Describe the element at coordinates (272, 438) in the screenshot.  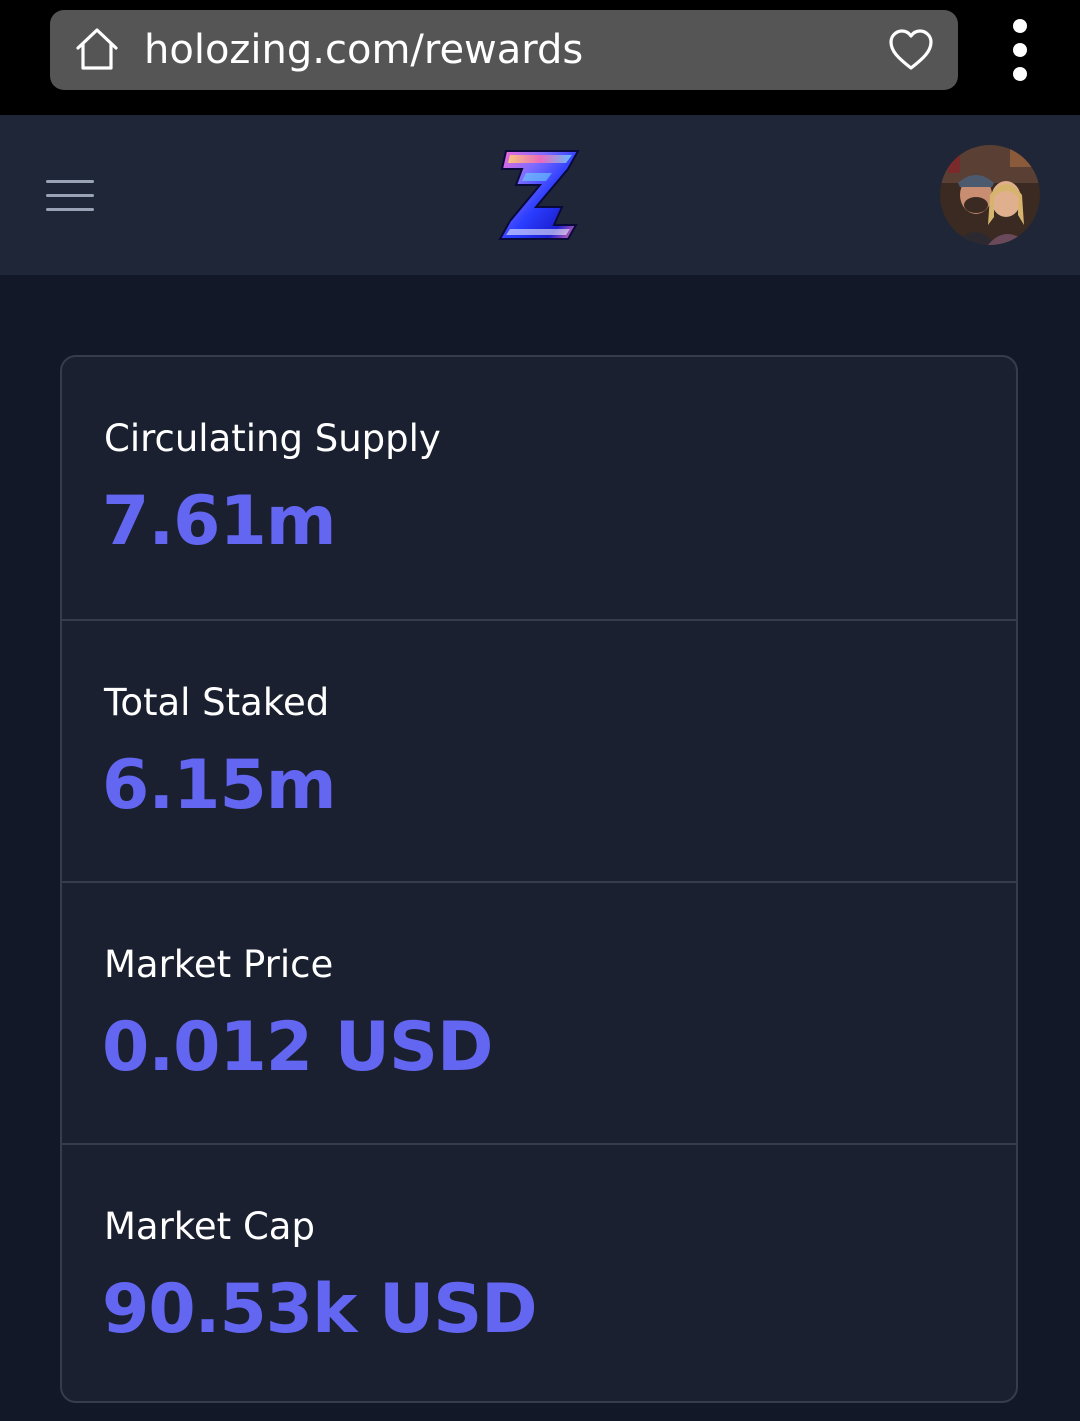
I see `stat-label: Circulating Supply` at that location.